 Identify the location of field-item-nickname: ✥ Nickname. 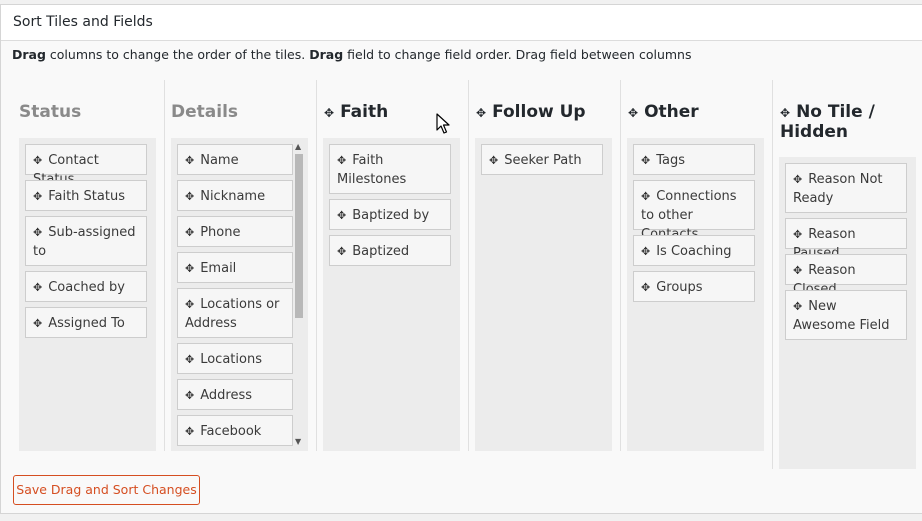
(235, 195).